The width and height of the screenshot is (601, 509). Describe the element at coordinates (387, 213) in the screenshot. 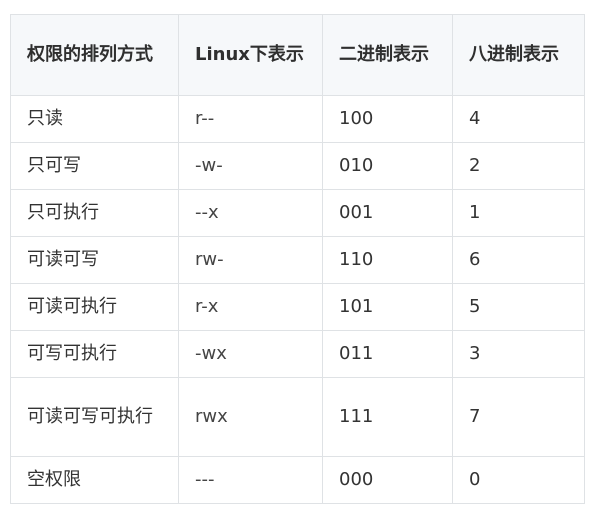

I see `cell-binary: 001` at that location.